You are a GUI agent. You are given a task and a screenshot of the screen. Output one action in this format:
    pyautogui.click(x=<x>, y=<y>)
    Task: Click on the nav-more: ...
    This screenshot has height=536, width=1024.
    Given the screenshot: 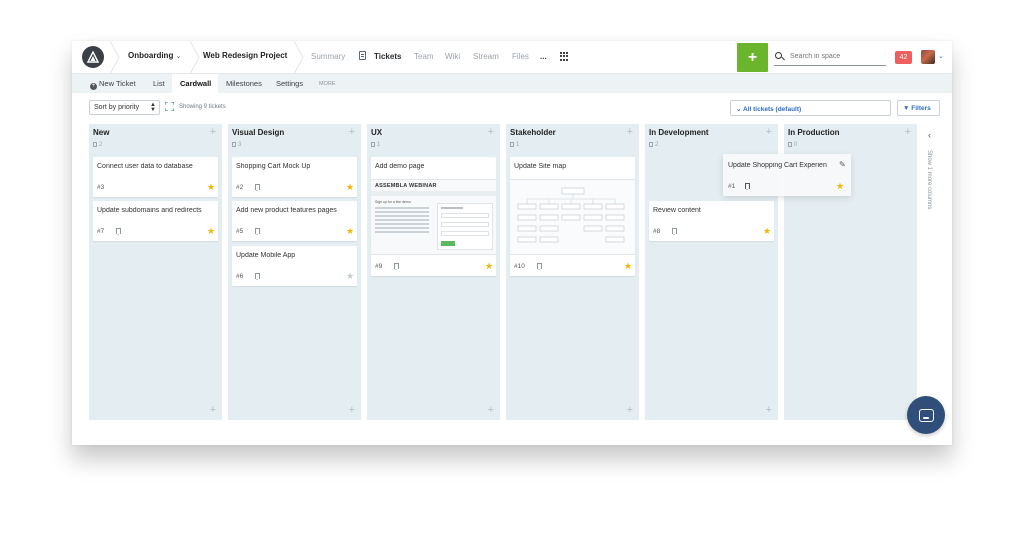 What is the action you would take?
    pyautogui.click(x=543, y=56)
    